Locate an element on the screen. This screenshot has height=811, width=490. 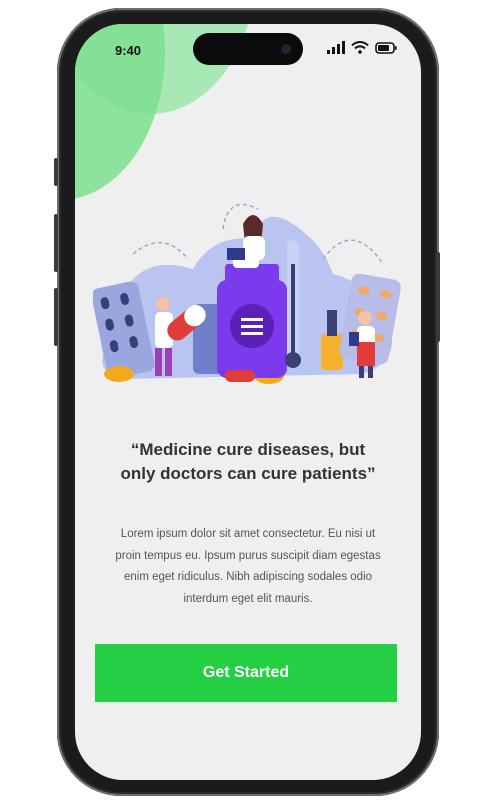
wifi-icon is located at coordinates (360, 47).